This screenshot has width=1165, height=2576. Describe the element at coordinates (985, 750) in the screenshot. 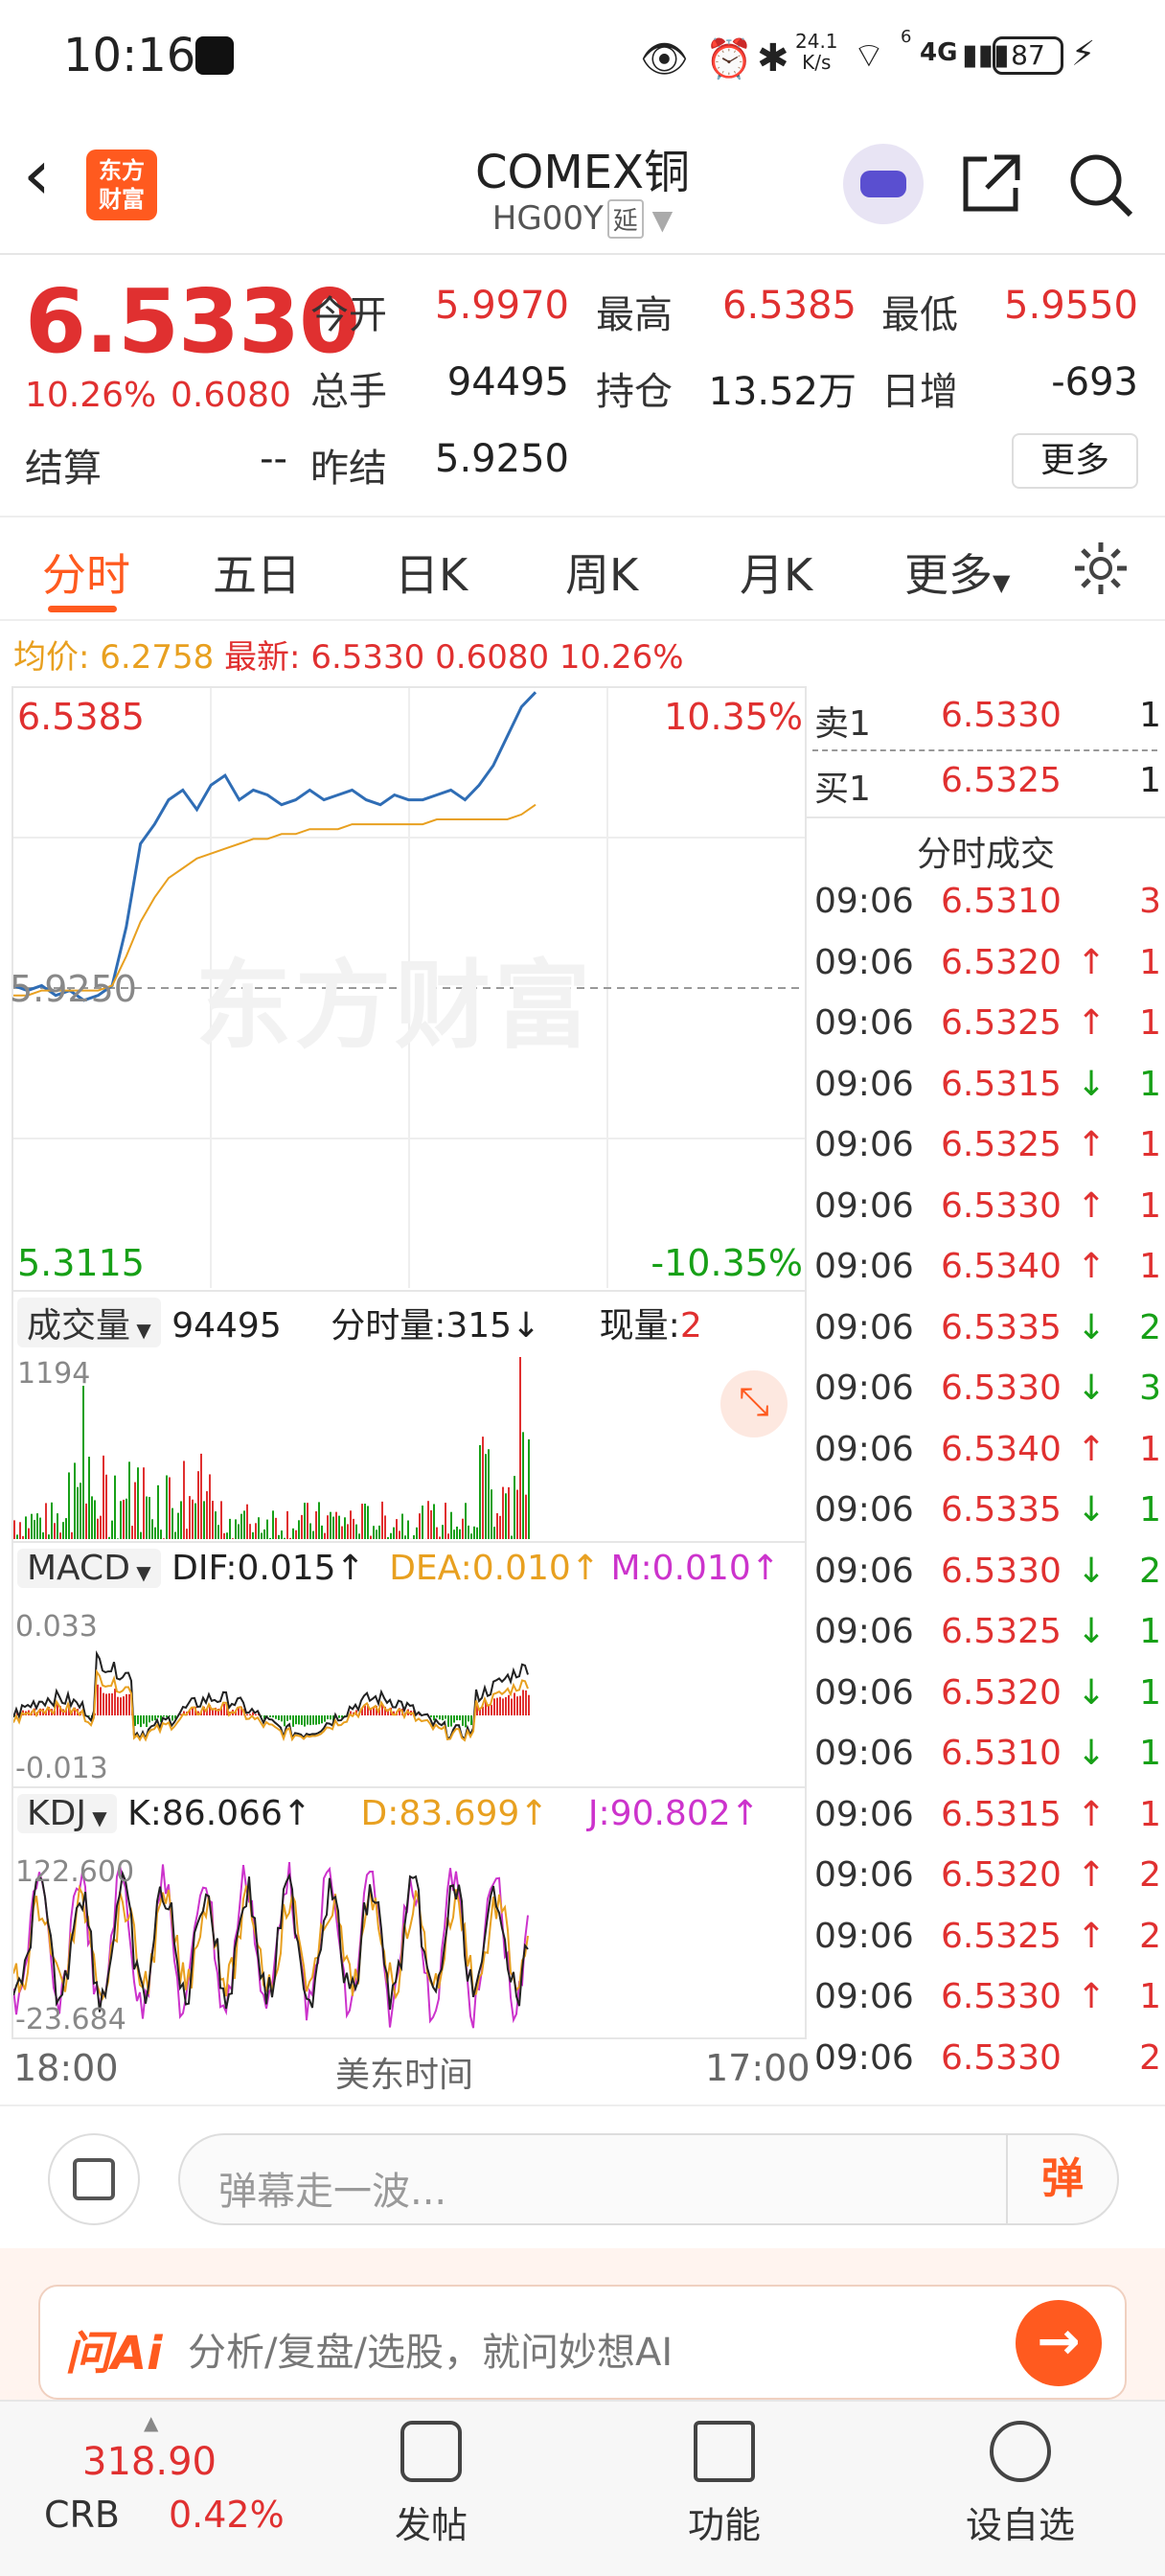

I see `book-divider` at that location.